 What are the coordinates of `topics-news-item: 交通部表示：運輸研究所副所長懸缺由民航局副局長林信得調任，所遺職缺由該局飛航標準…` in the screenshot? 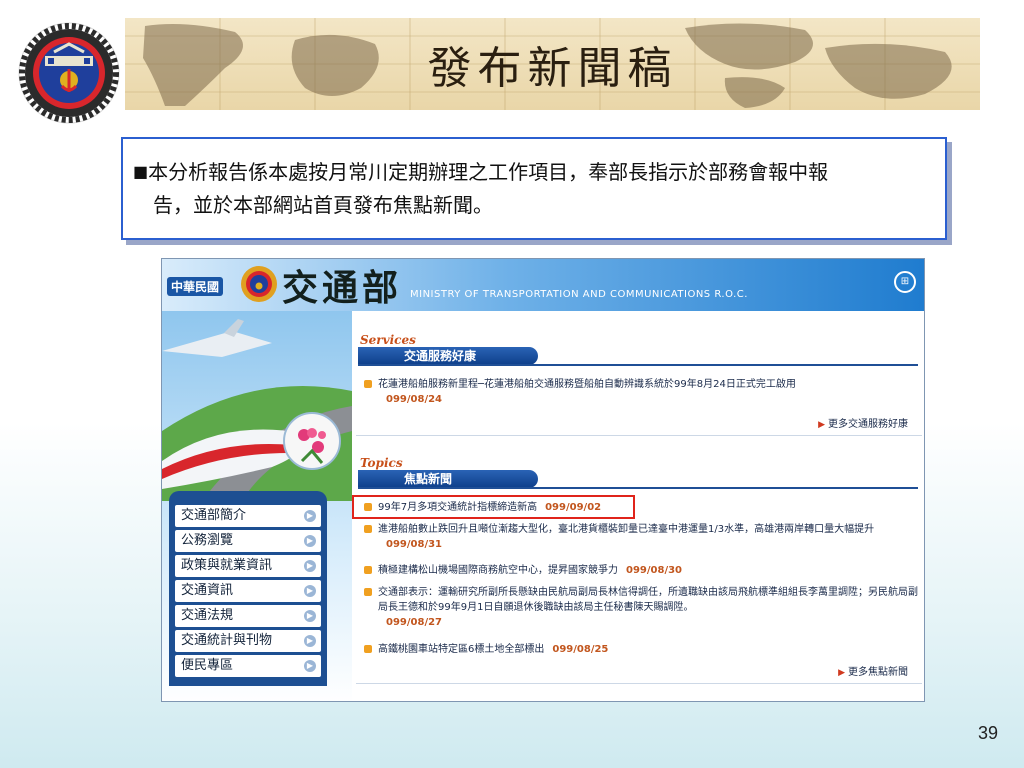 It's located at (642, 607).